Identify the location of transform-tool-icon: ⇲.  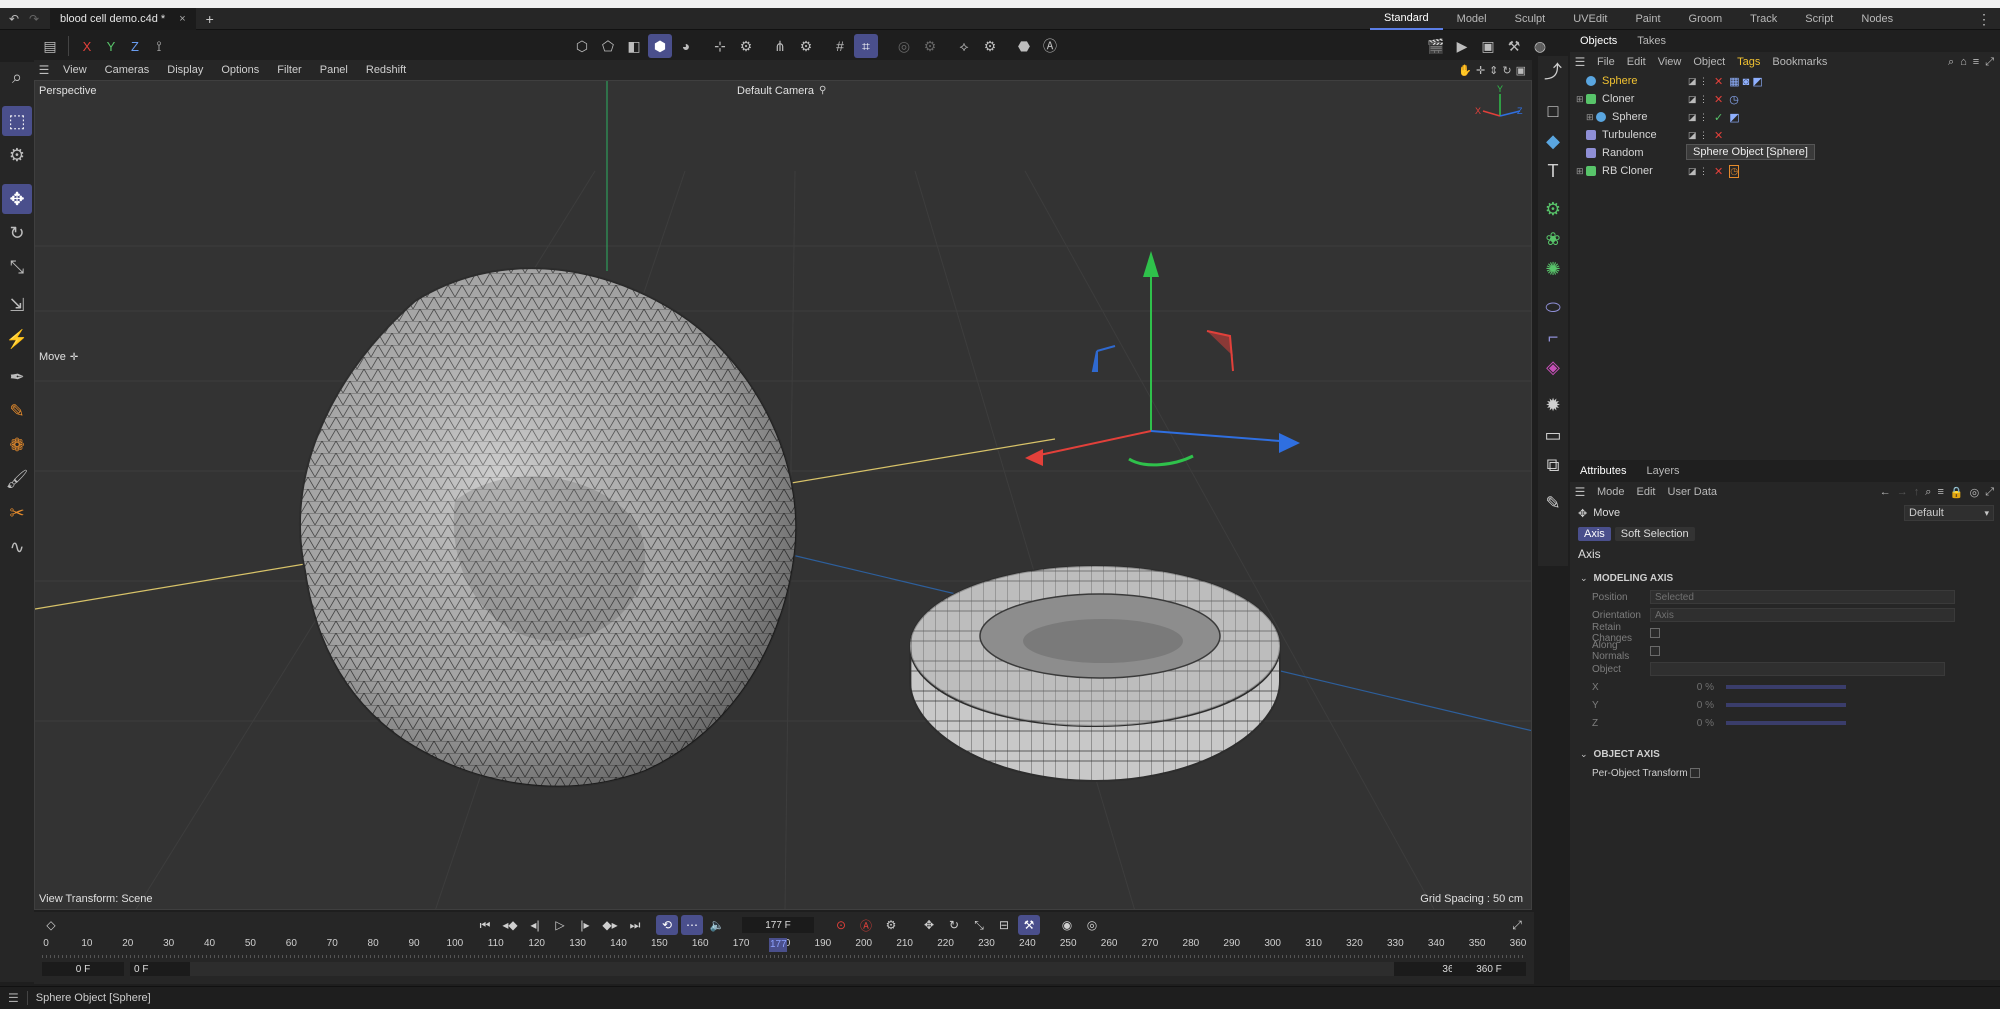
(17, 305).